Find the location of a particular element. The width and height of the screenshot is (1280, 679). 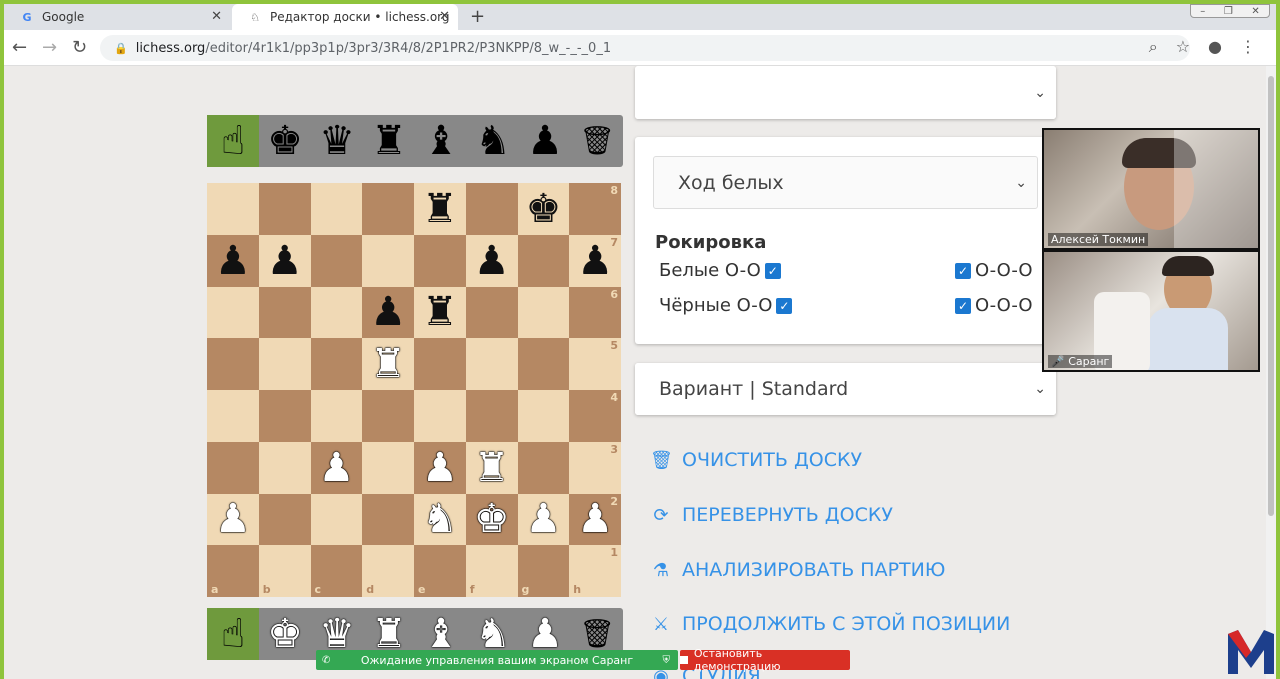

square-a1: a is located at coordinates (233, 571).